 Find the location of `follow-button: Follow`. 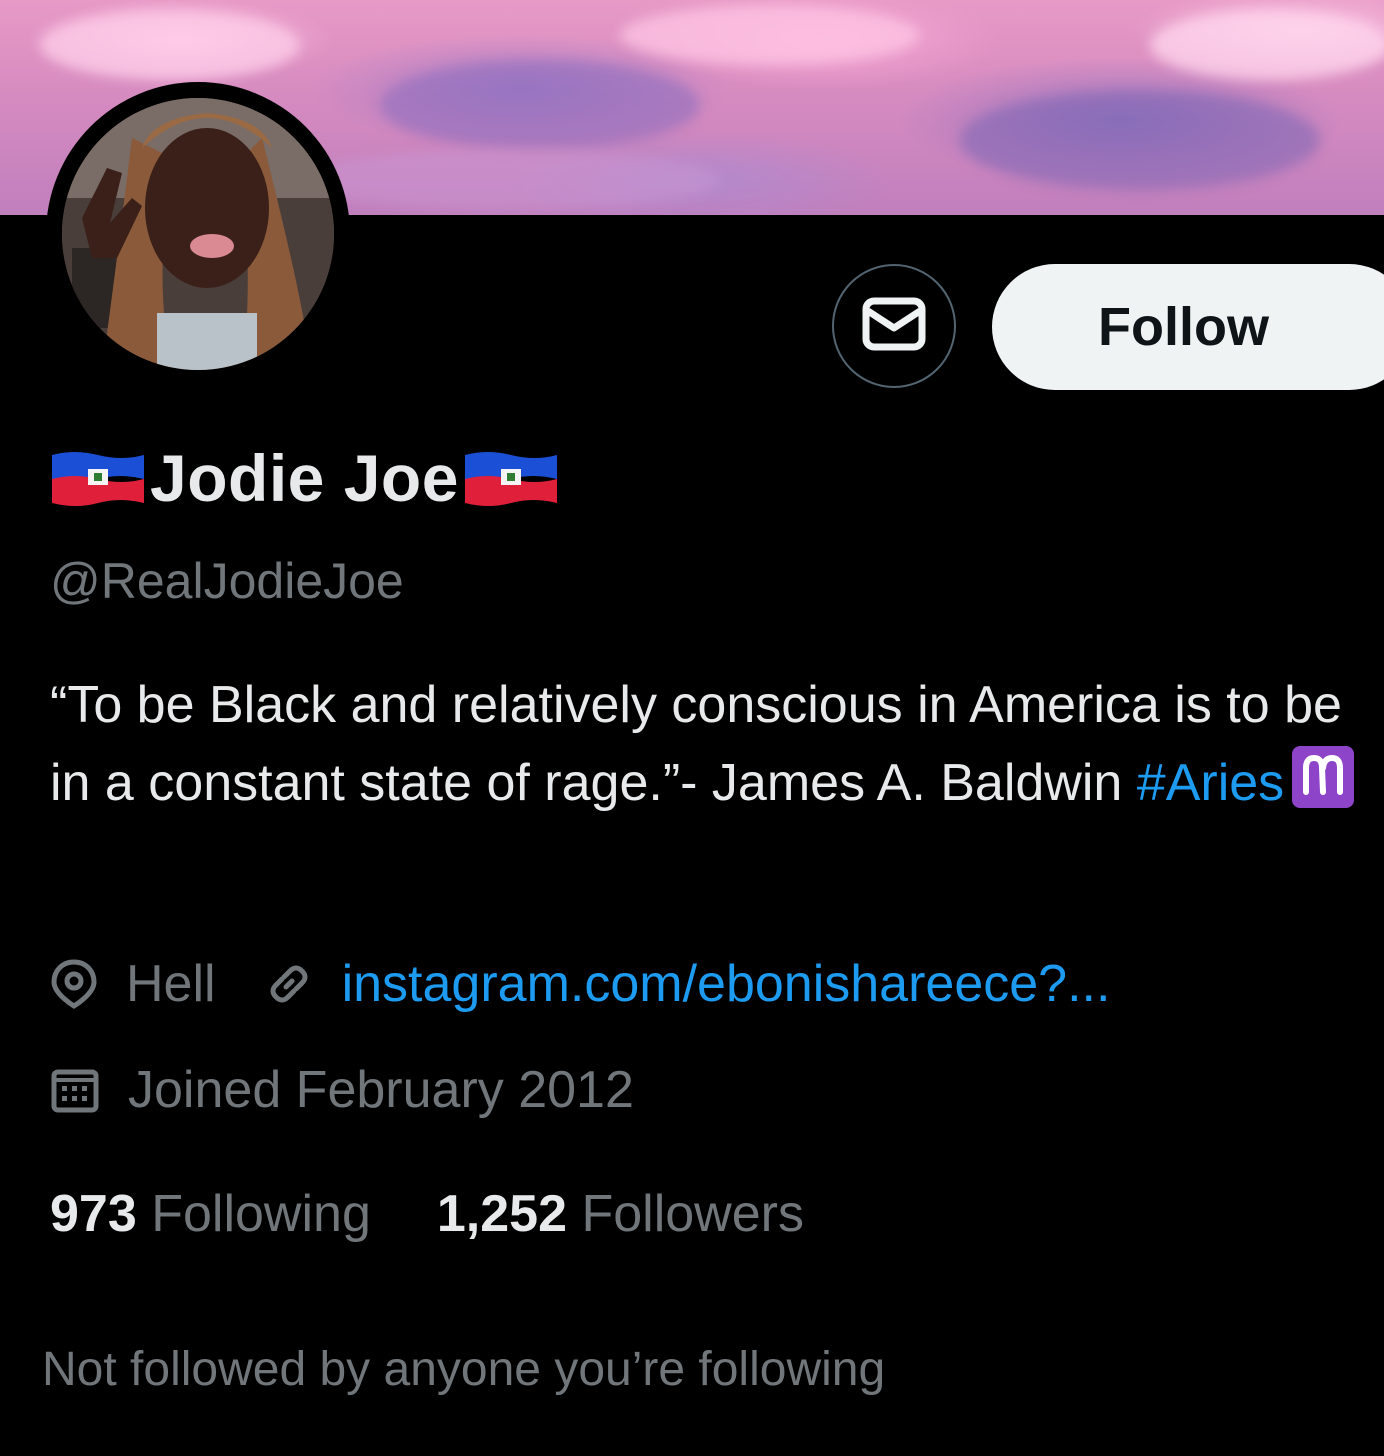

follow-button: Follow is located at coordinates (1188, 327).